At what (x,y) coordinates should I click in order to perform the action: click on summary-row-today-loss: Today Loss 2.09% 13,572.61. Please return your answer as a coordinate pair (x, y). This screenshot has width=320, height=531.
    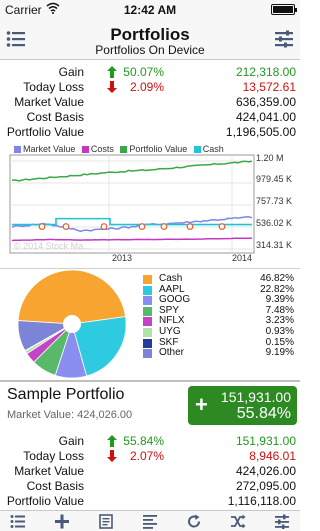
    Looking at the image, I should click on (150, 87).